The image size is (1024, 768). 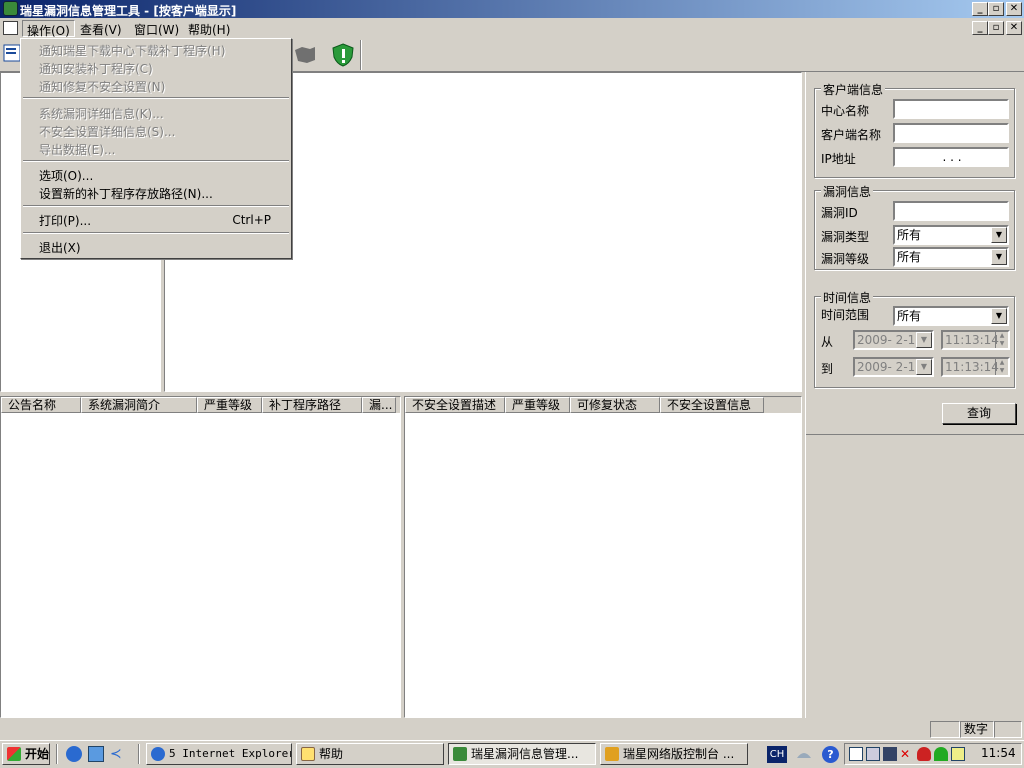 I want to click on to-date-picker: 2009- 2-19 ▼, so click(x=893, y=367).